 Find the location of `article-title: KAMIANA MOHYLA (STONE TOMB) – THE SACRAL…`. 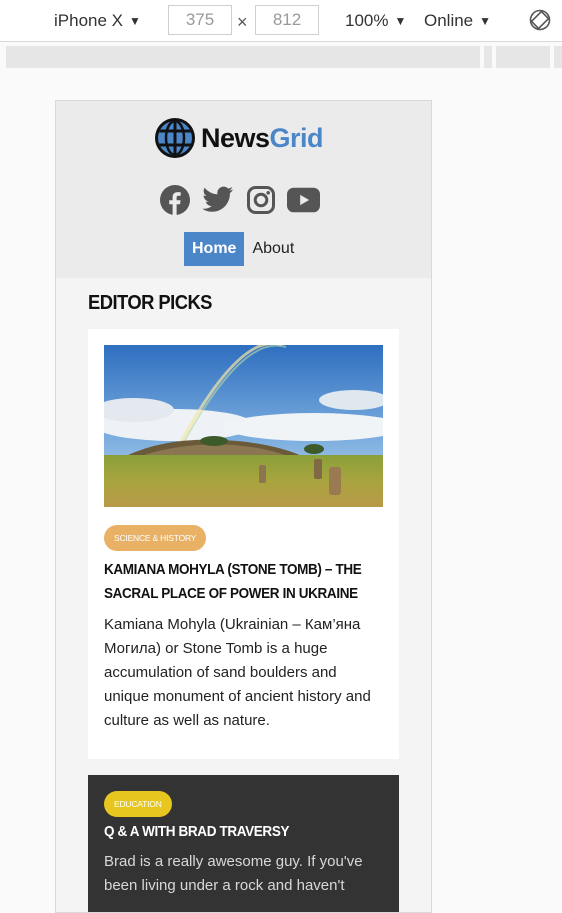

article-title: KAMIANA MOHYLA (STONE TOMB) – THE SACRAL… is located at coordinates (242, 582).